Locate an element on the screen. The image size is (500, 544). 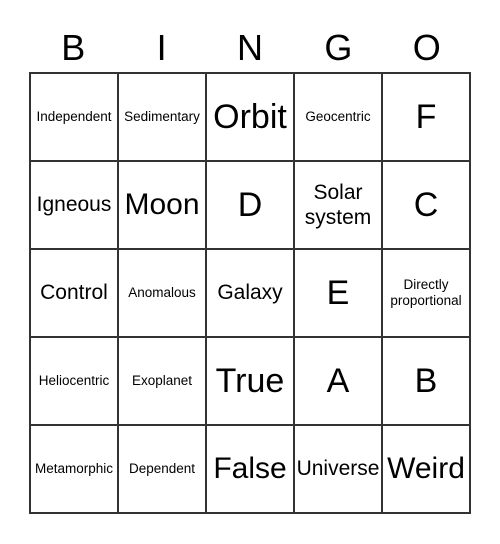
bingo-cell: False is located at coordinates (250, 469).